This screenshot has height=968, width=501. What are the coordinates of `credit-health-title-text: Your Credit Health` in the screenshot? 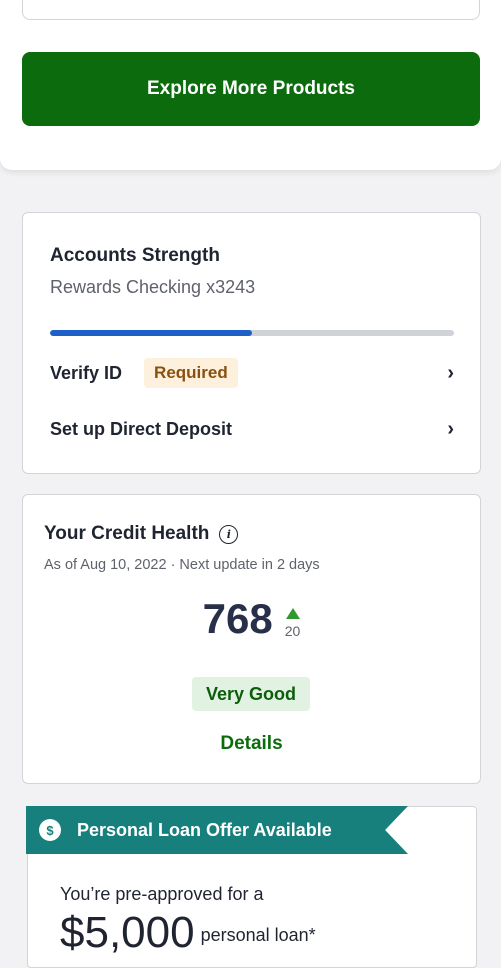 It's located at (127, 533).